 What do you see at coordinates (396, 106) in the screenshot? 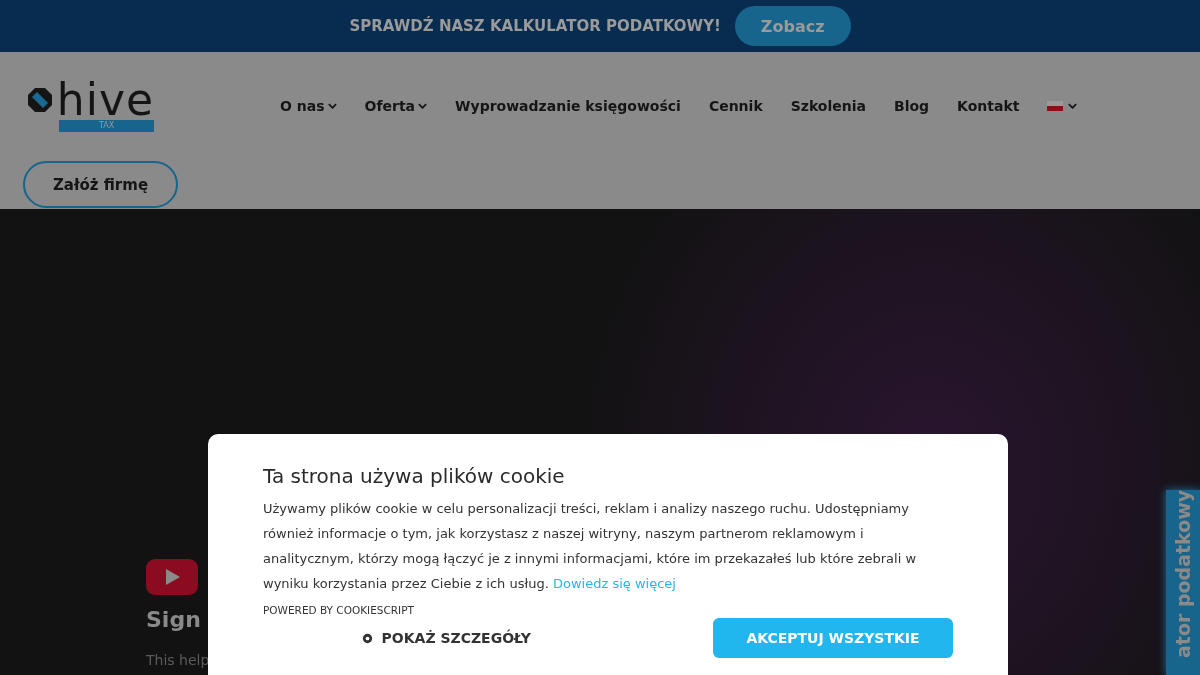
I see `nav-link: Oferta` at bounding box center [396, 106].